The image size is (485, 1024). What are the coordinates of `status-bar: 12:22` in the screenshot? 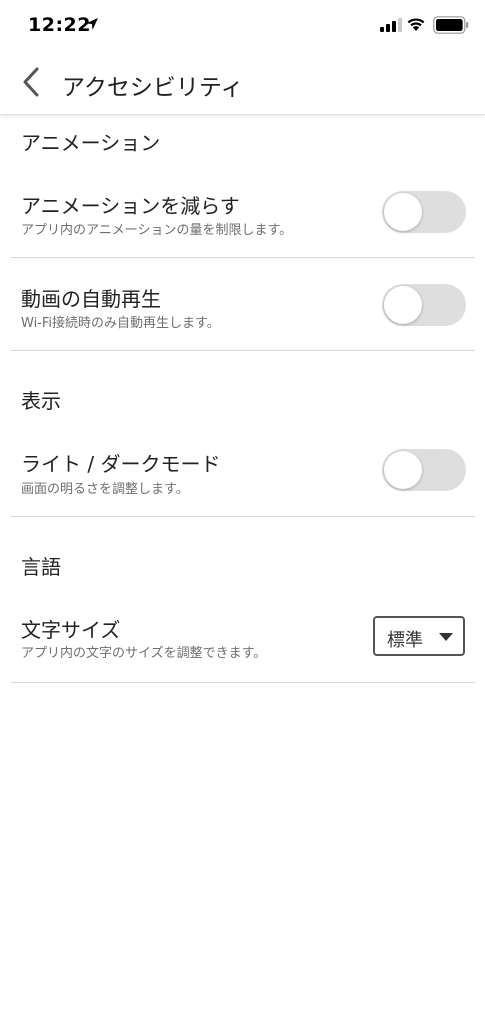 It's located at (242, 25).